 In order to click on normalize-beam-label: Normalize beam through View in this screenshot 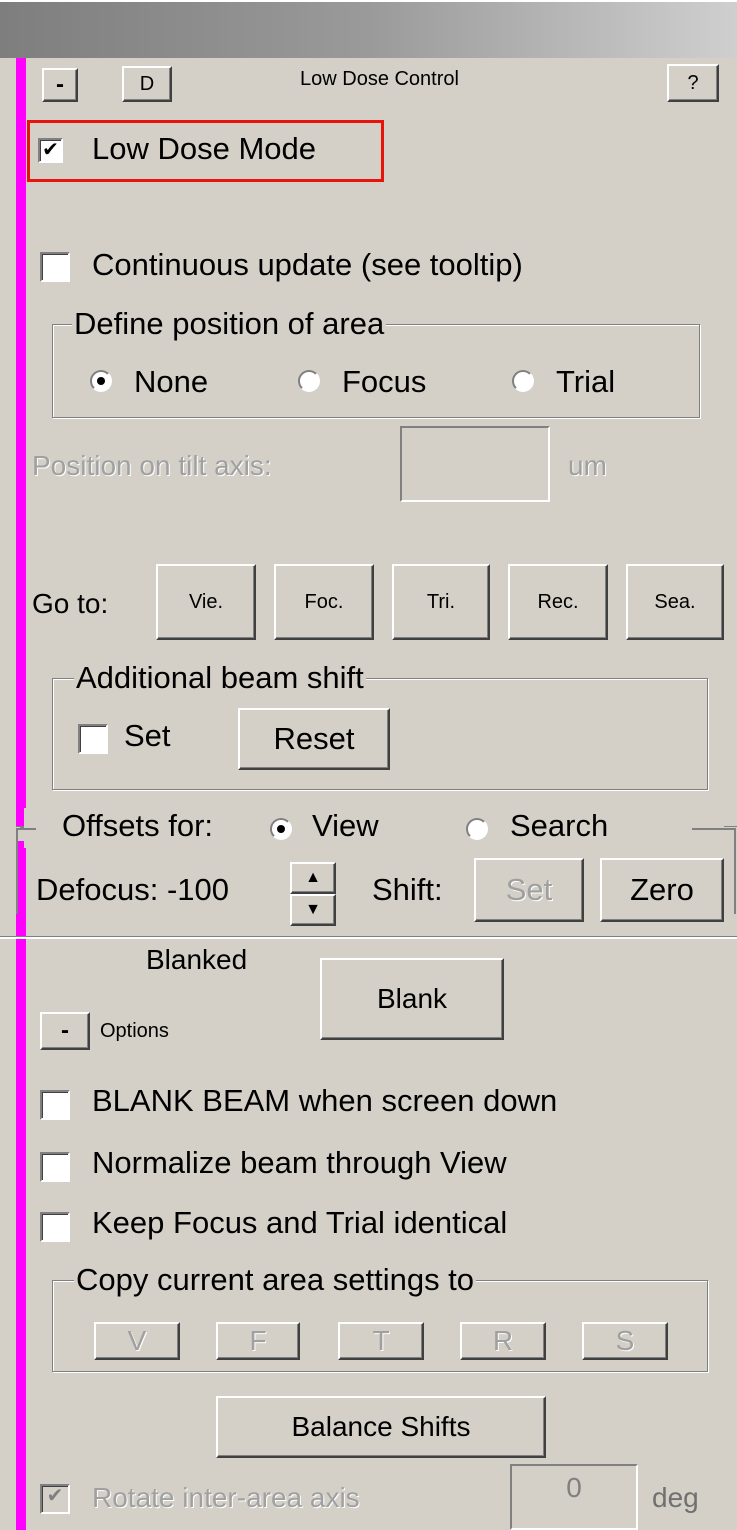, I will do `click(299, 1162)`.